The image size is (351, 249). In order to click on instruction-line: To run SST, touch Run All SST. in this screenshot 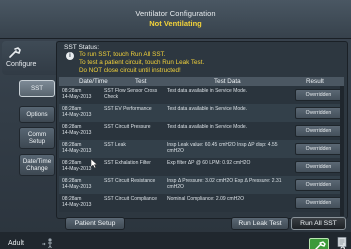, I will do `click(122, 54)`.